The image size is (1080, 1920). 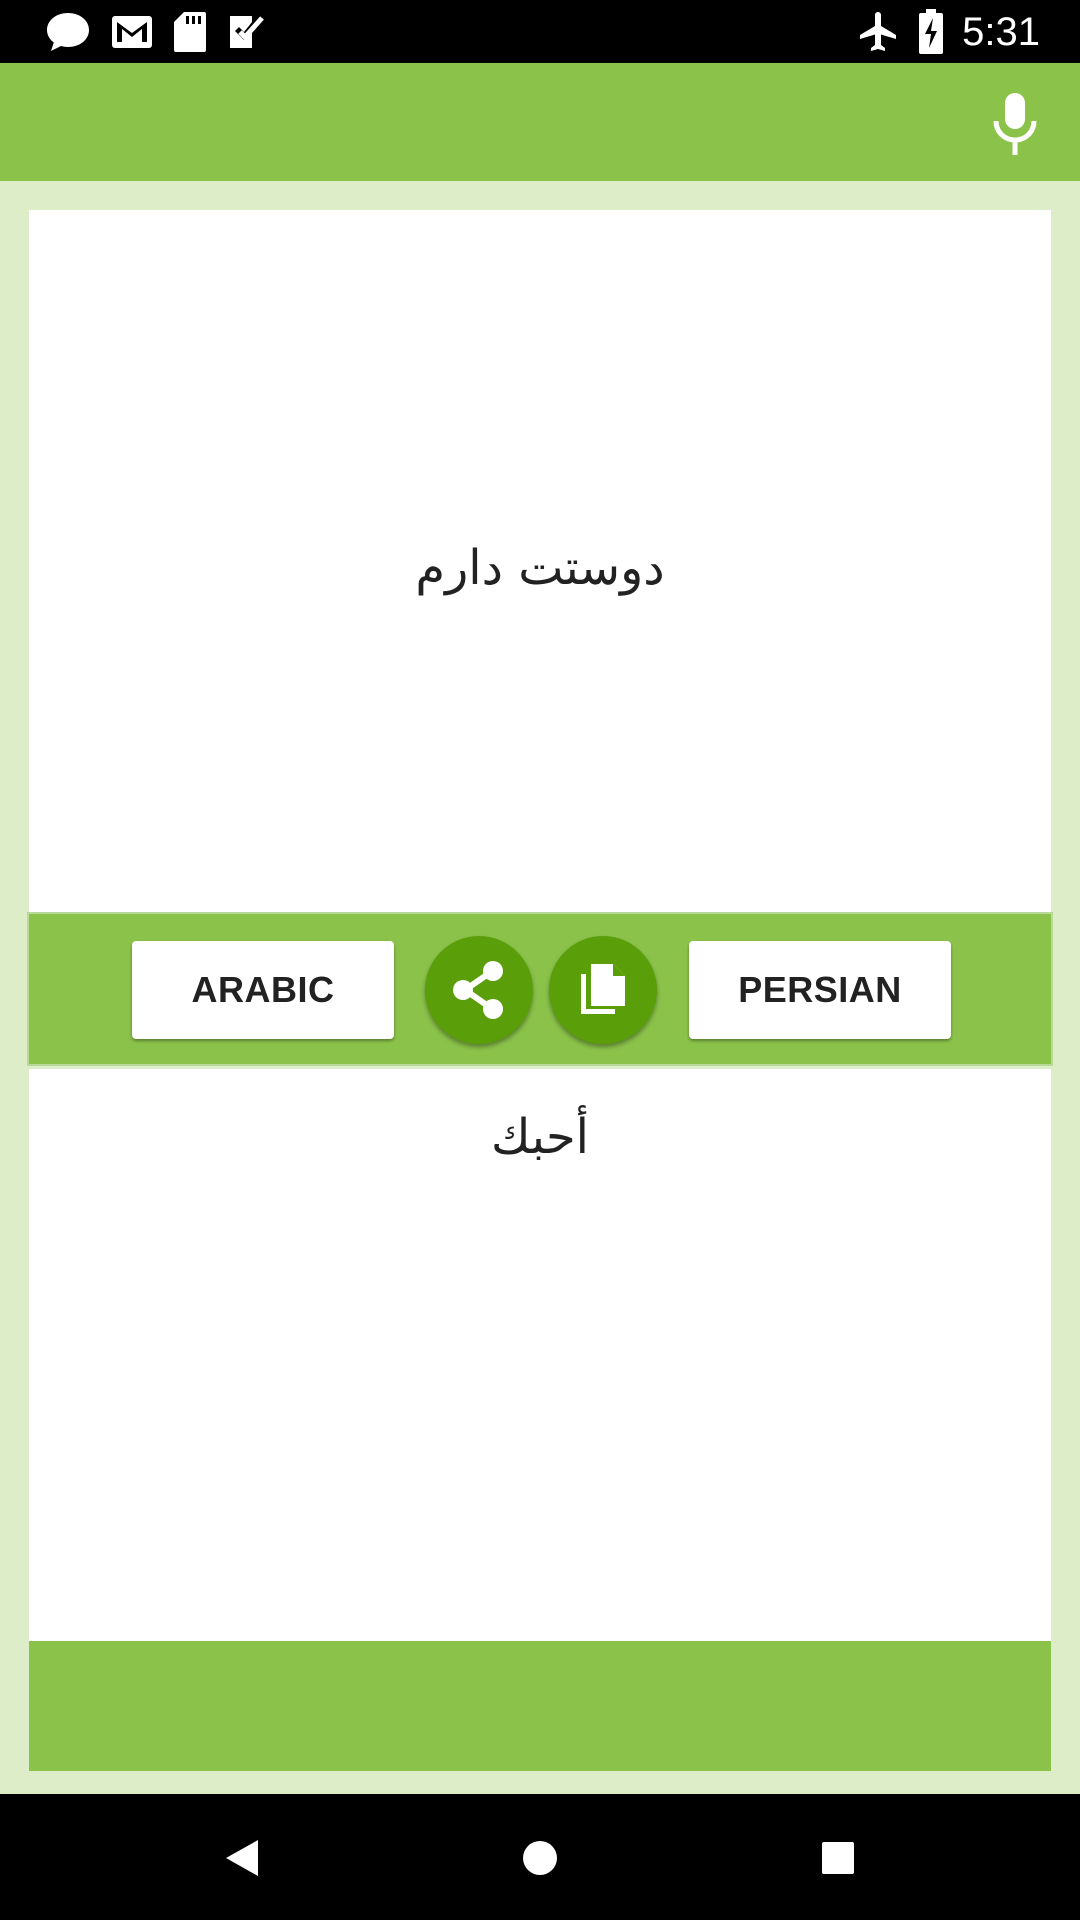 I want to click on task-check-icon, so click(x=246, y=32).